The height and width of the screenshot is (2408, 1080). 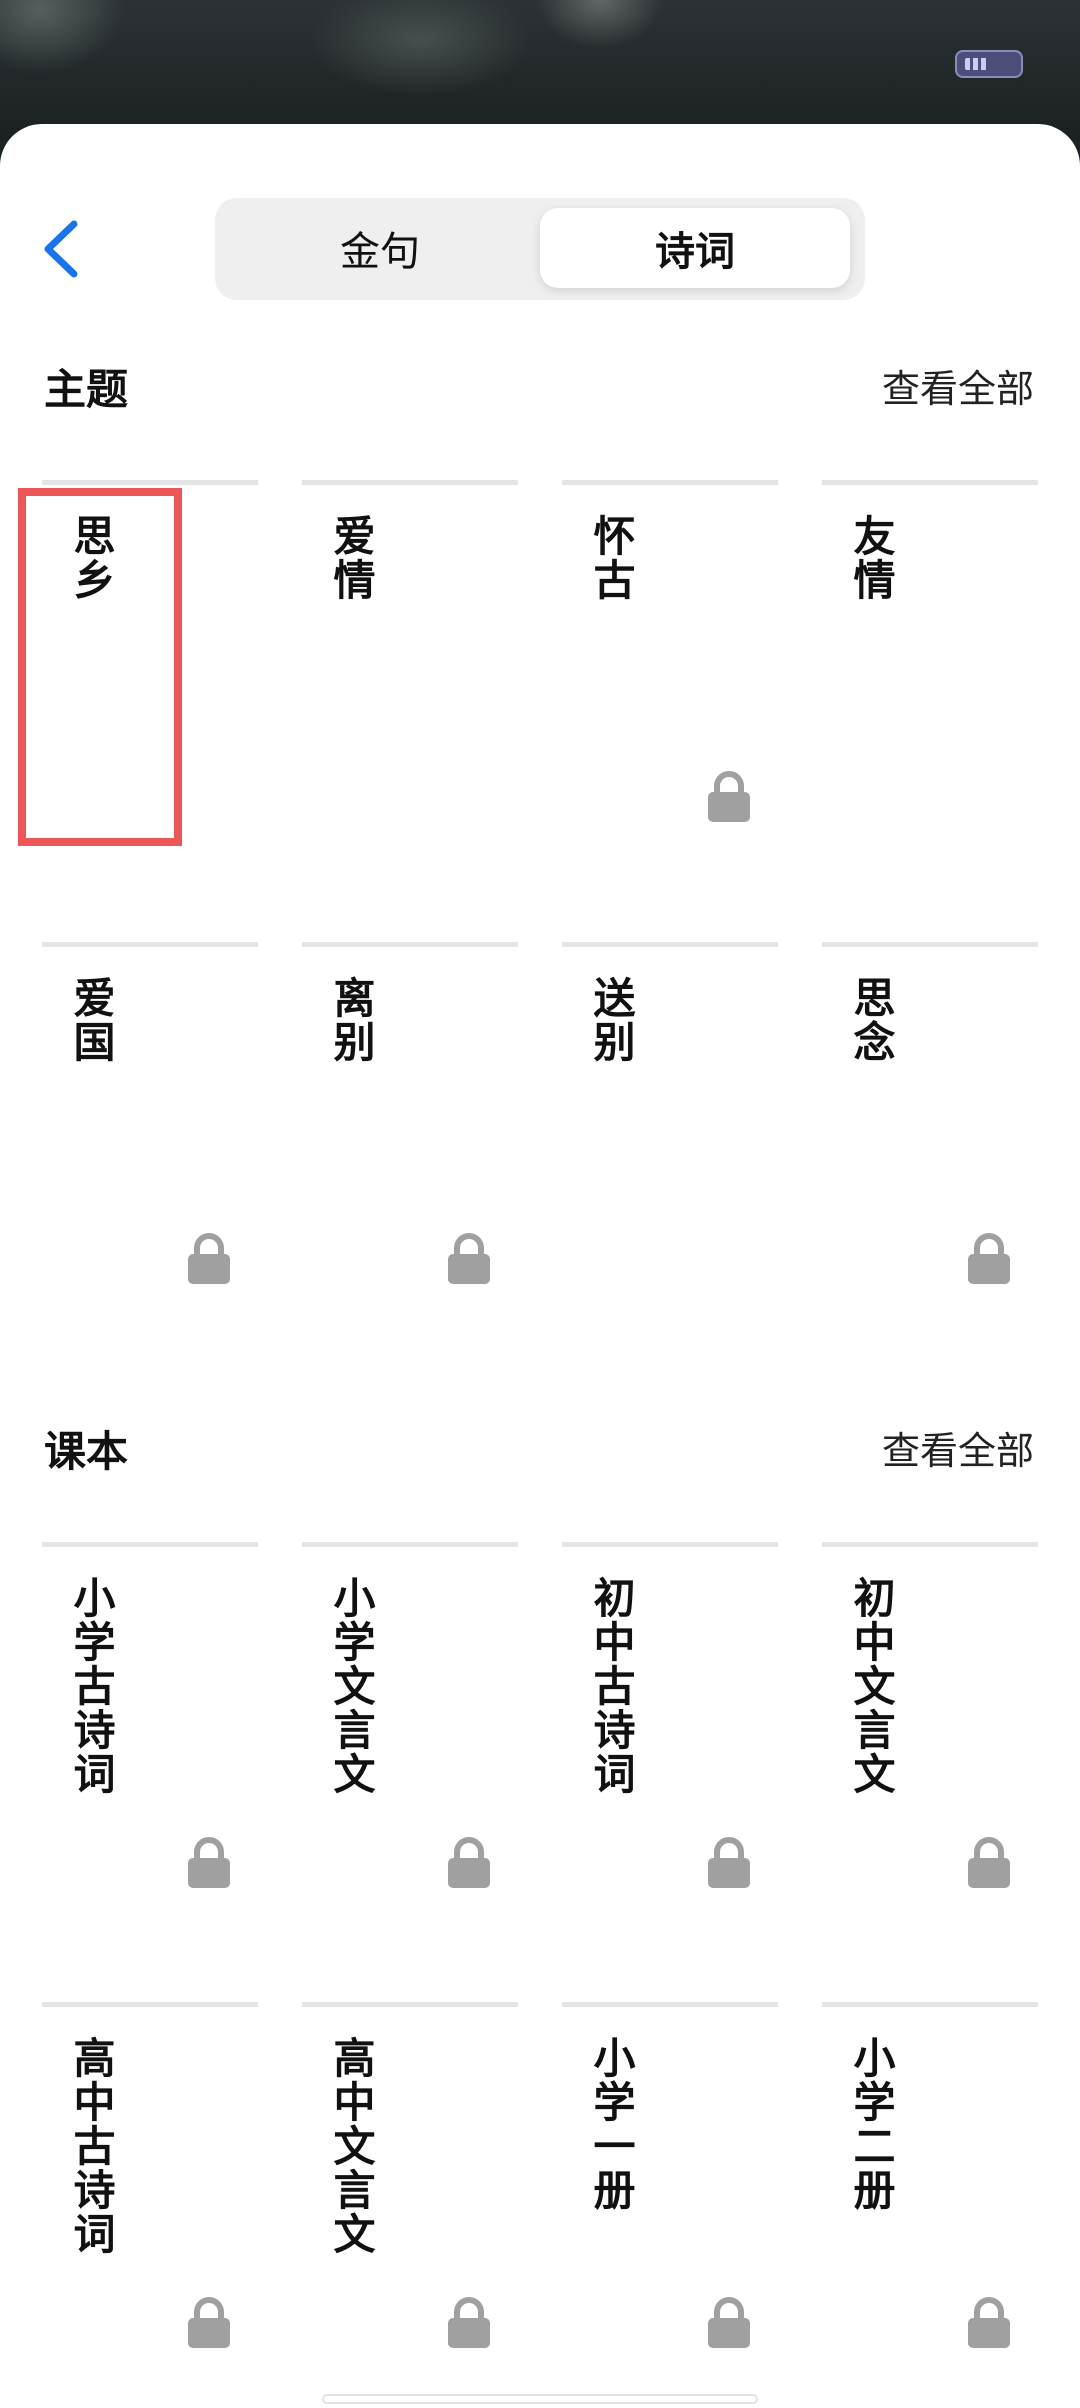 I want to click on theme-card: 思念, so click(x=930, y=1122).